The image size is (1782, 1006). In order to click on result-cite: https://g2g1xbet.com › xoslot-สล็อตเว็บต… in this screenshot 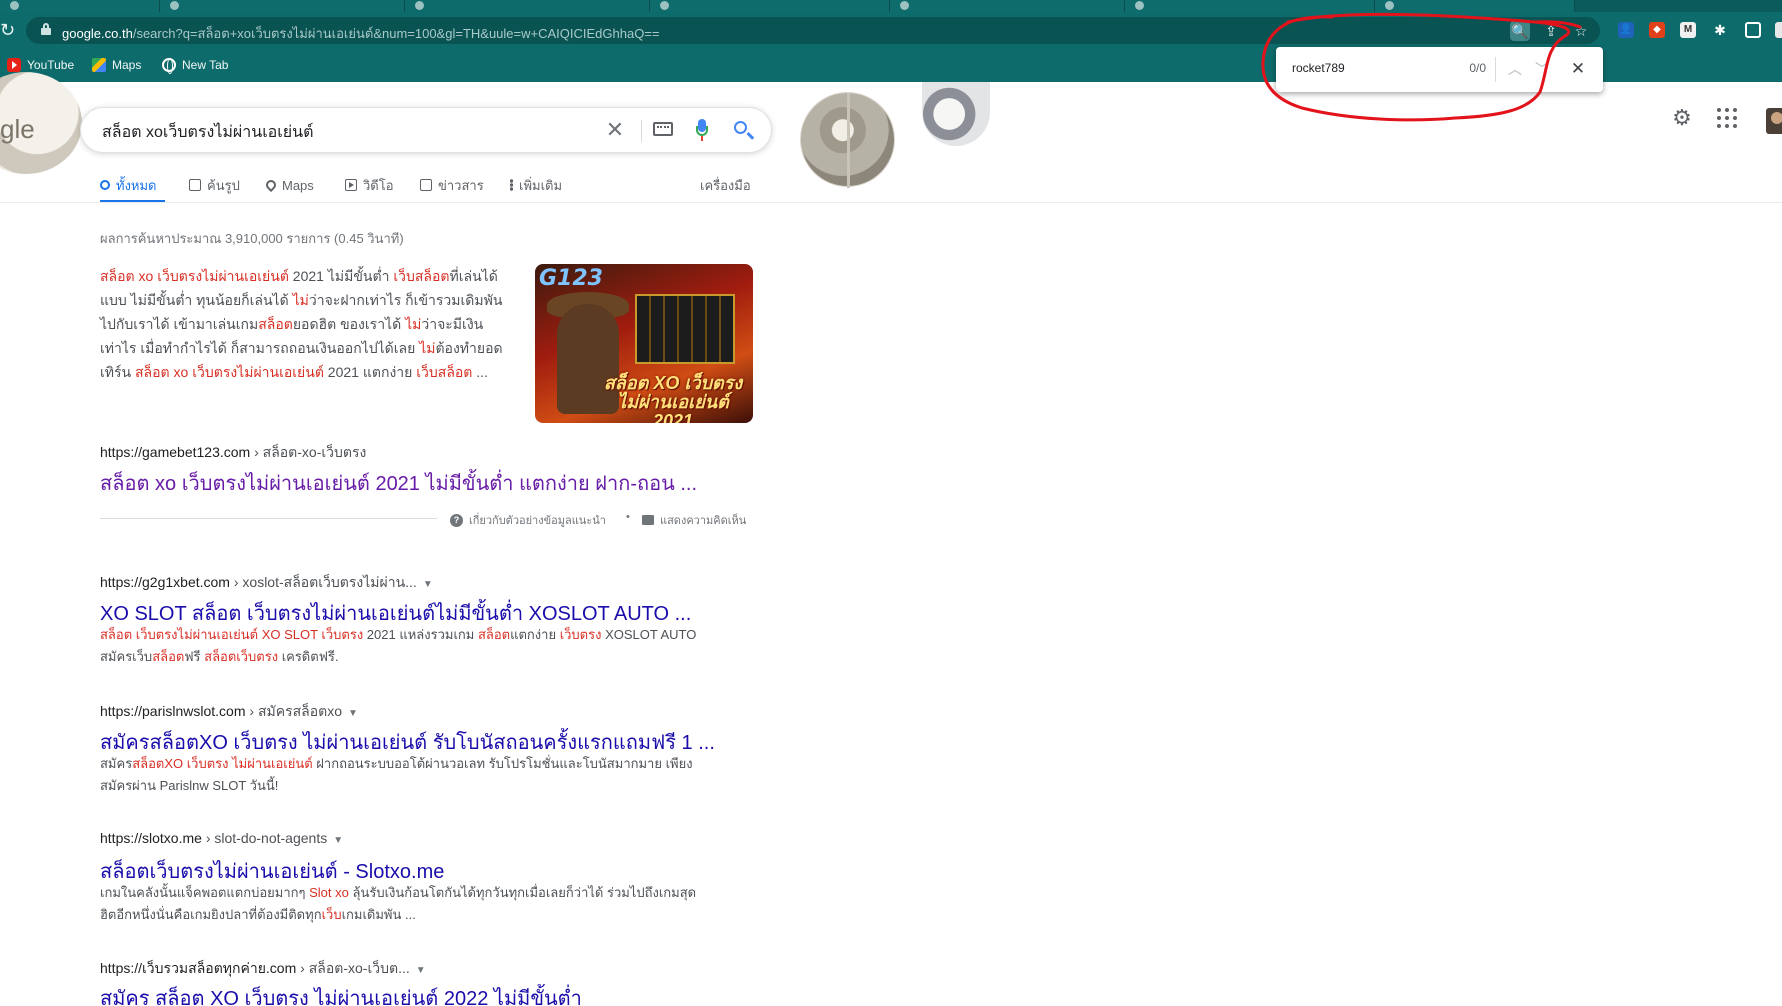, I will do `click(266, 583)`.